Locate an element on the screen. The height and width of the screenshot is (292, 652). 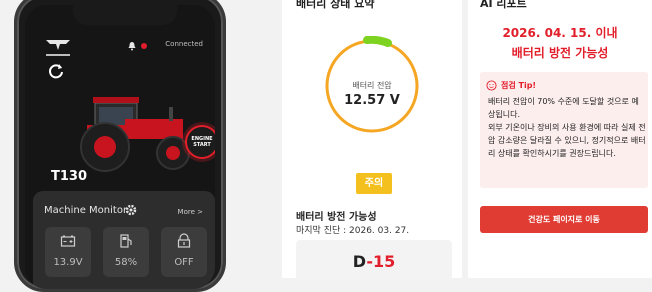
lock-icon is located at coordinates (184, 240).